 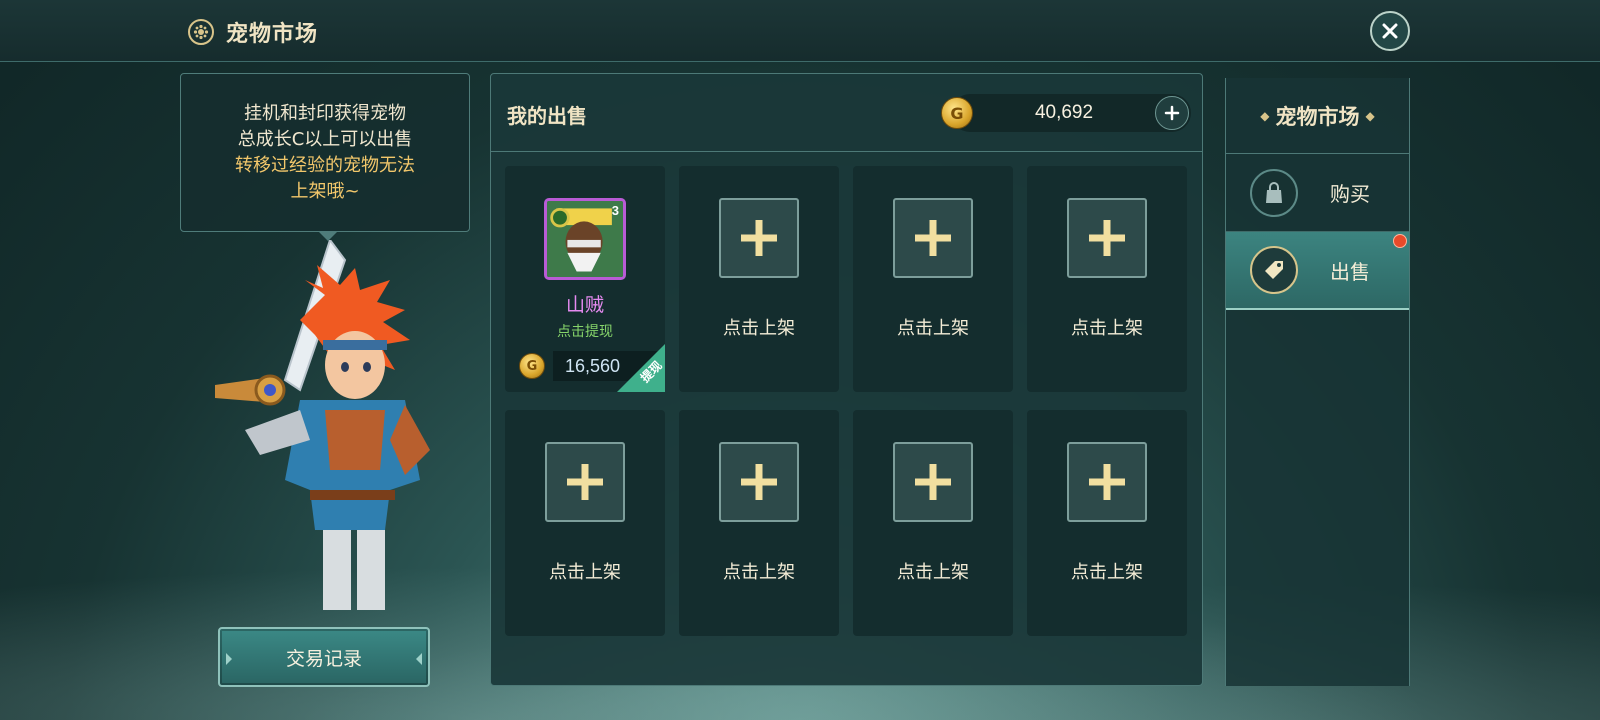 I want to click on page-title: 宠物市场, so click(x=272, y=34).